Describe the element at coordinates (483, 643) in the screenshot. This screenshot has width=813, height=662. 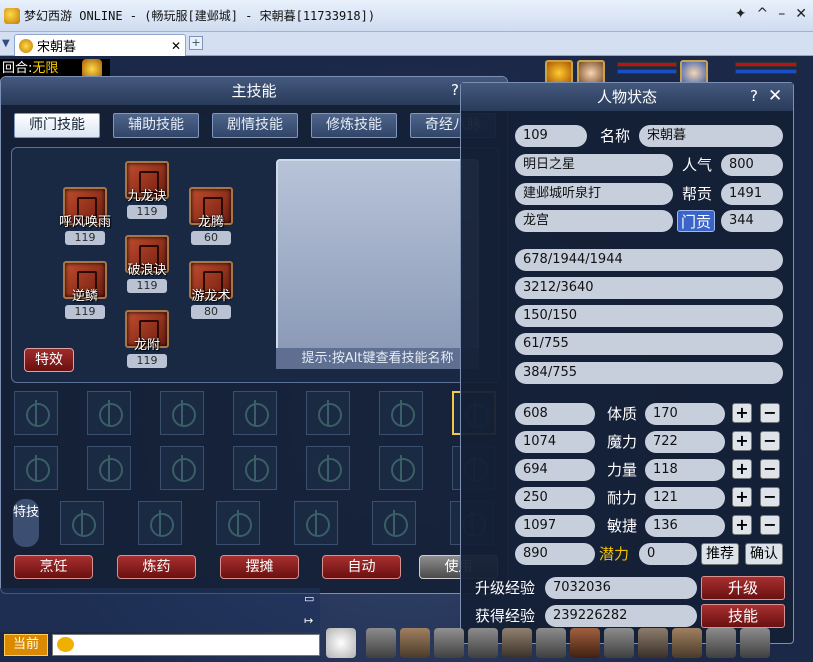
I see `trade-icon` at that location.